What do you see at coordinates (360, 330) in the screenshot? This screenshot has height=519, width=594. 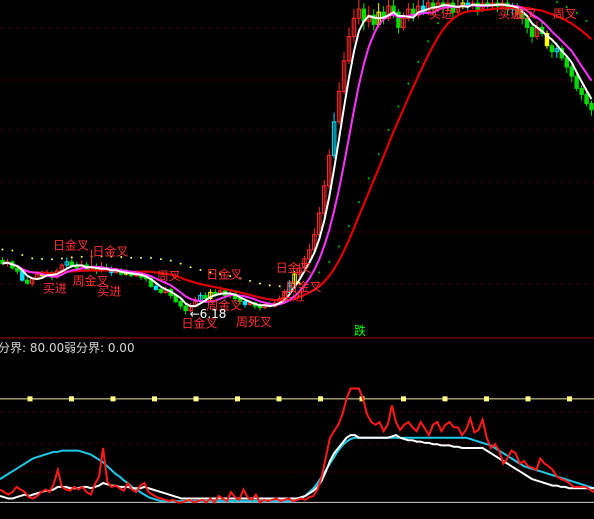 I see `falling-signal-label: 跌` at bounding box center [360, 330].